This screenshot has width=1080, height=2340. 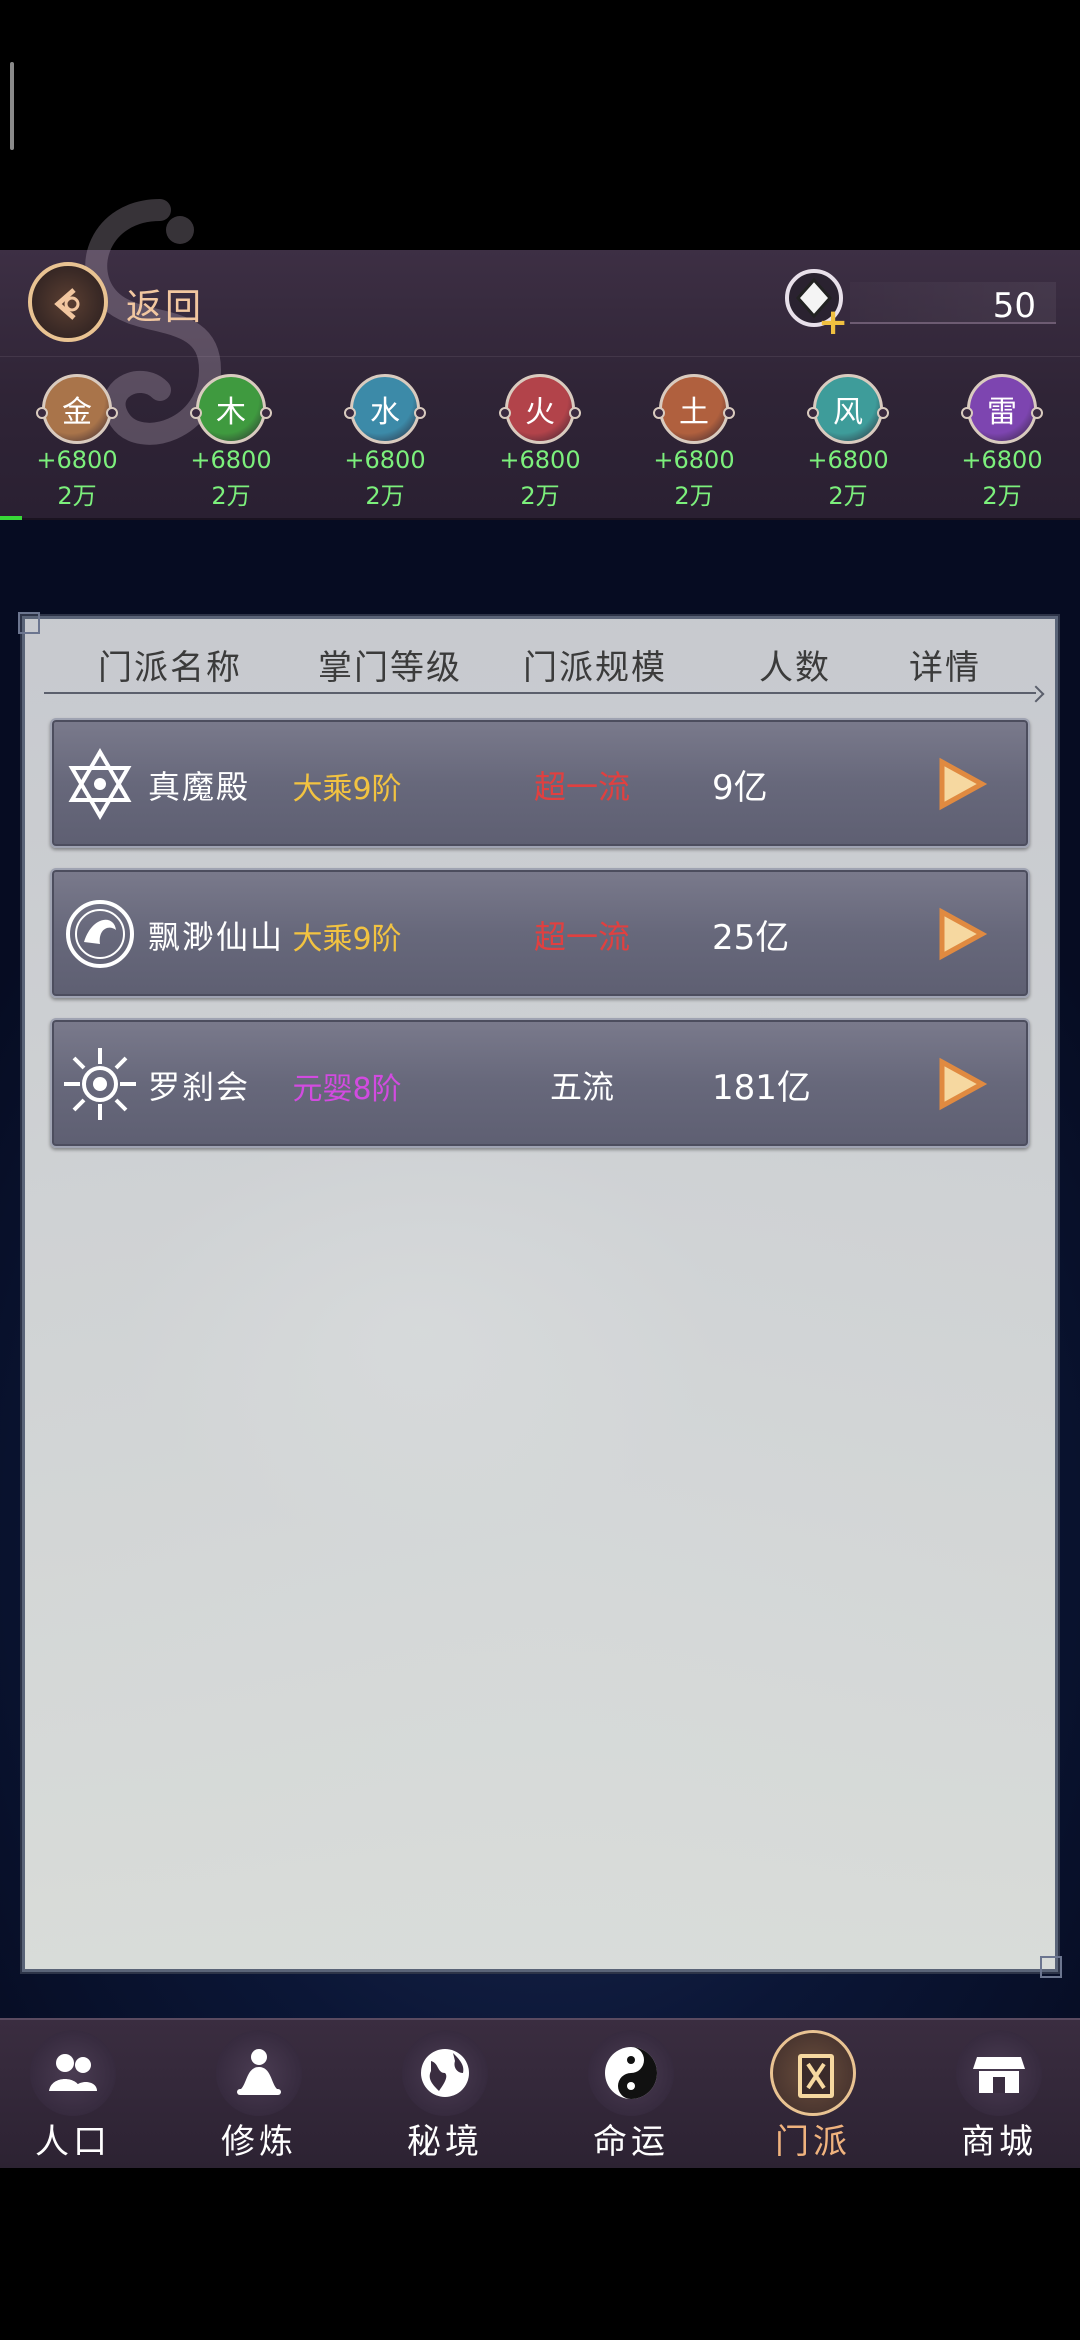 I want to click on member-count: 181亿, so click(x=761, y=1088).